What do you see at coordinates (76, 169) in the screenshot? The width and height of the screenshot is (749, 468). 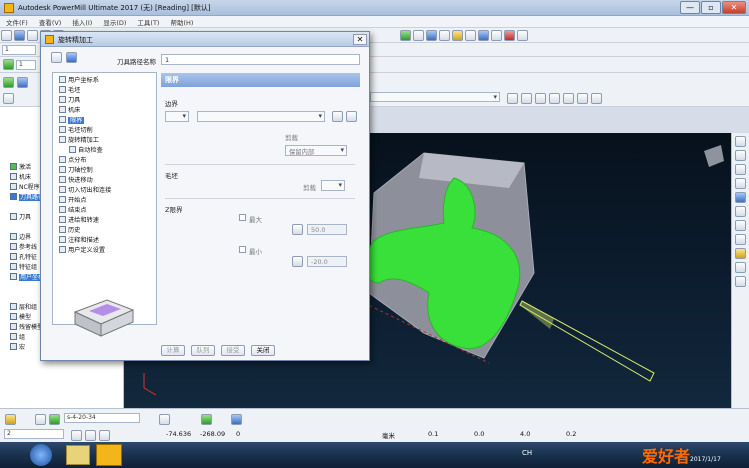 I see `dialog-tree-item: 刀轴控制` at bounding box center [76, 169].